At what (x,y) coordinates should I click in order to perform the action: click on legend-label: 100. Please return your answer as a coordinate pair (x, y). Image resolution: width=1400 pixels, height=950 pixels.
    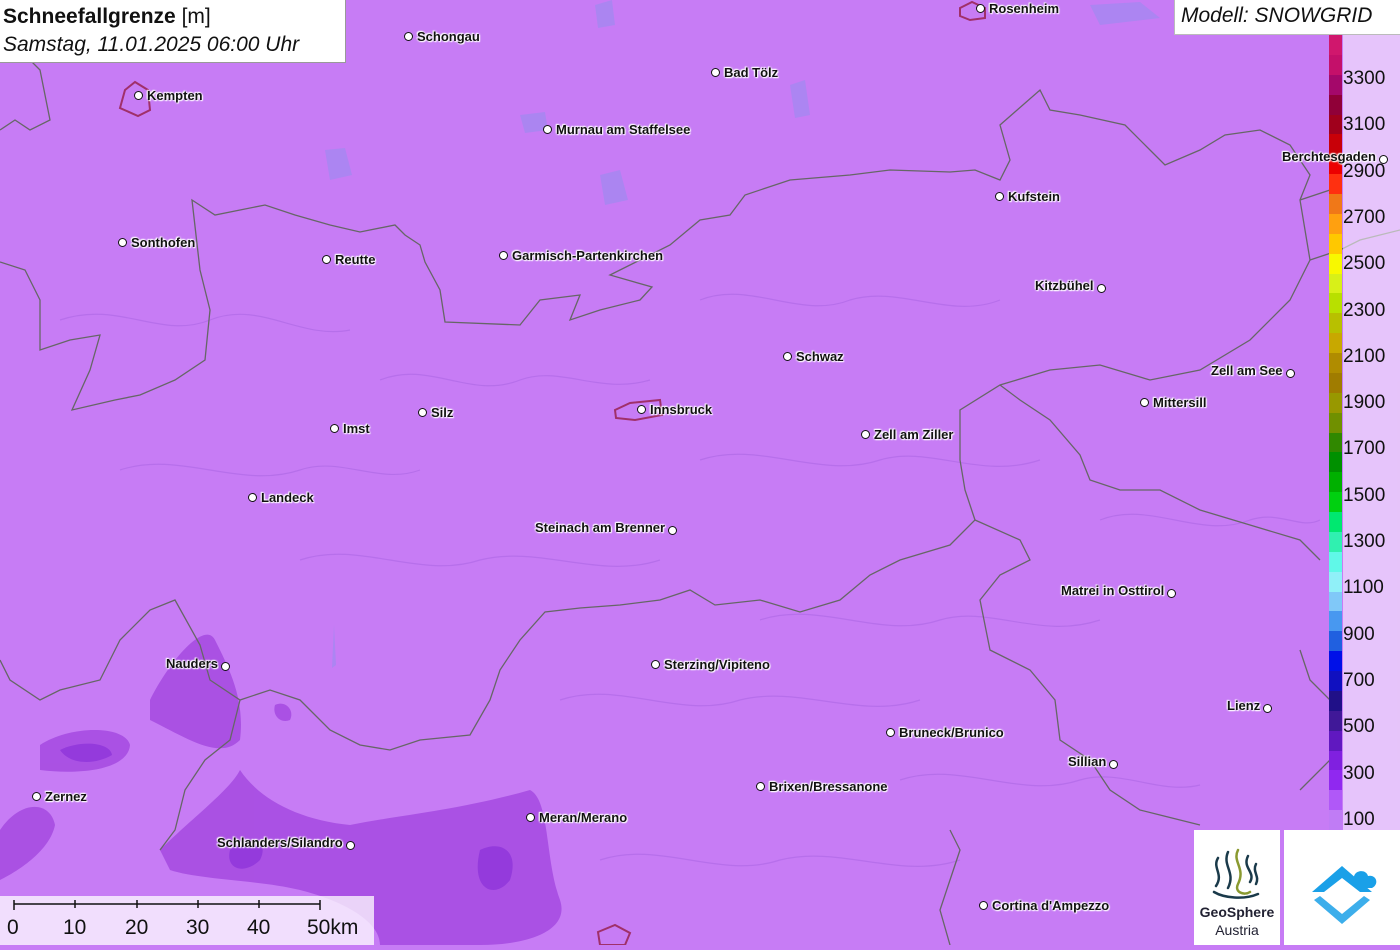
    Looking at the image, I should click on (1359, 819).